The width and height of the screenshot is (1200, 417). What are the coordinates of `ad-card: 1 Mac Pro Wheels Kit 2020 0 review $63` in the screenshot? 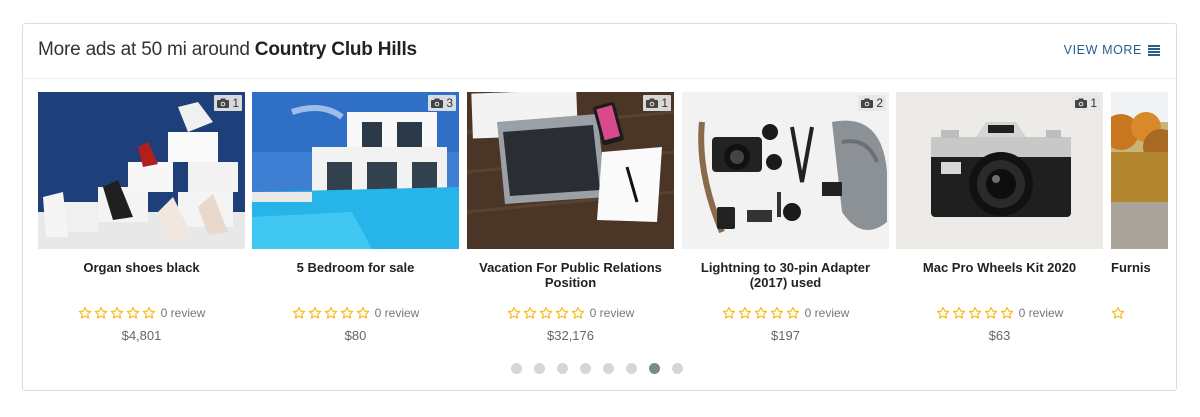 It's located at (999, 224).